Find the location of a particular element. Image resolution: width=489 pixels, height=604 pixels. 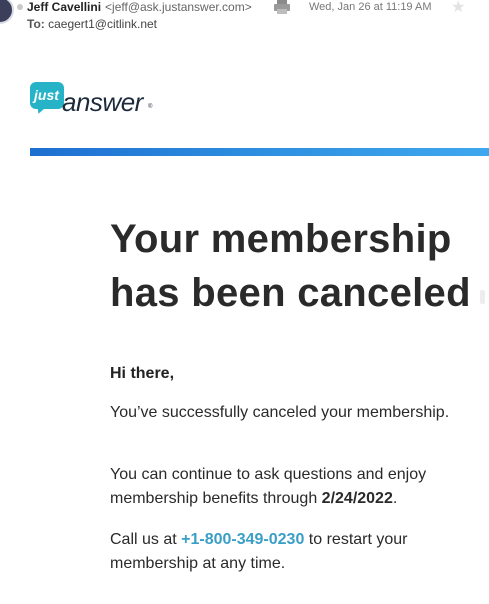

logo-just-text: just is located at coordinates (46, 95).